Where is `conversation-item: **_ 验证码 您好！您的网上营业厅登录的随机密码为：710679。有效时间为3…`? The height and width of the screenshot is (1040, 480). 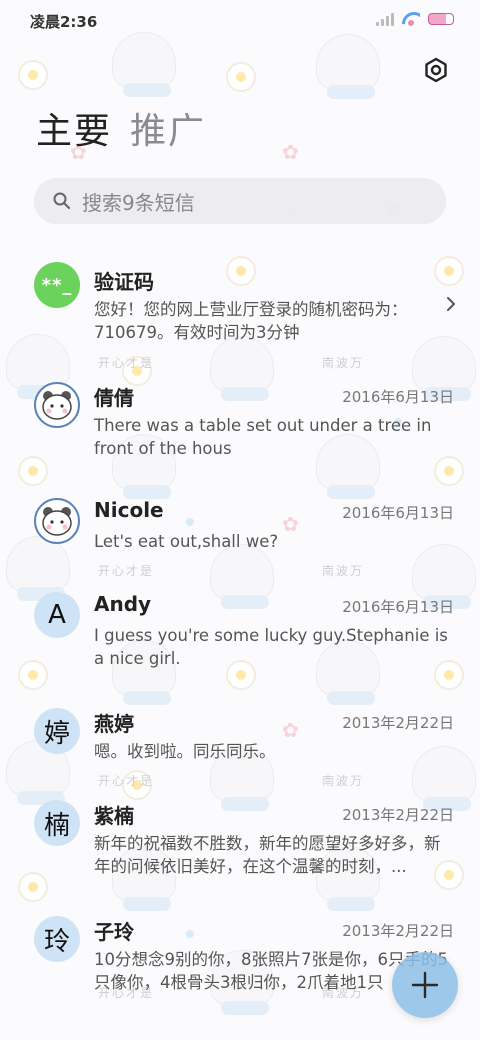 conversation-item: **_ 验证码 您好！您的网上营业厅登录的随机密码为：710679。有效时间为3… is located at coordinates (240, 309).